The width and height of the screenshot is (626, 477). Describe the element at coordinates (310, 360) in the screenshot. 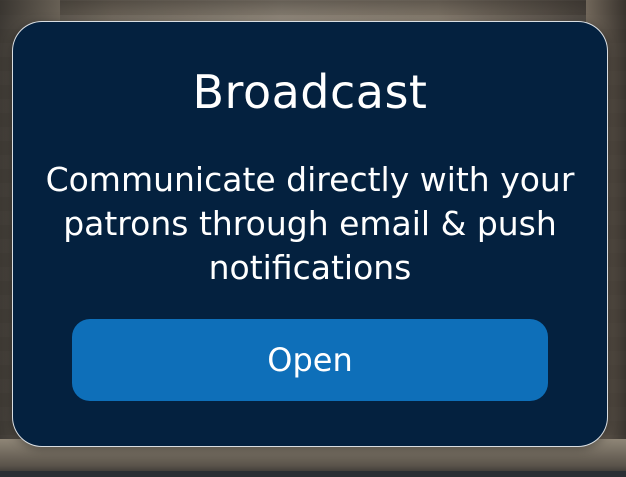

I see `open-button: Open` at that location.